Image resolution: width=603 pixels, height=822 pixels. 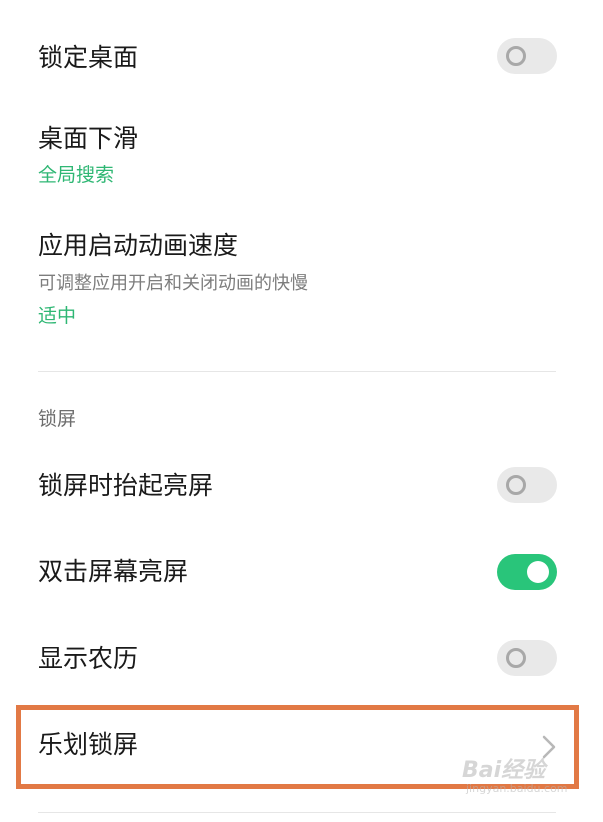 What do you see at coordinates (88, 138) in the screenshot?
I see `setting-title: 桌面下滑` at bounding box center [88, 138].